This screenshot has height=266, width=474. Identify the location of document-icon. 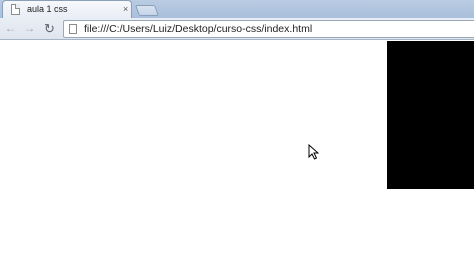
(15, 9).